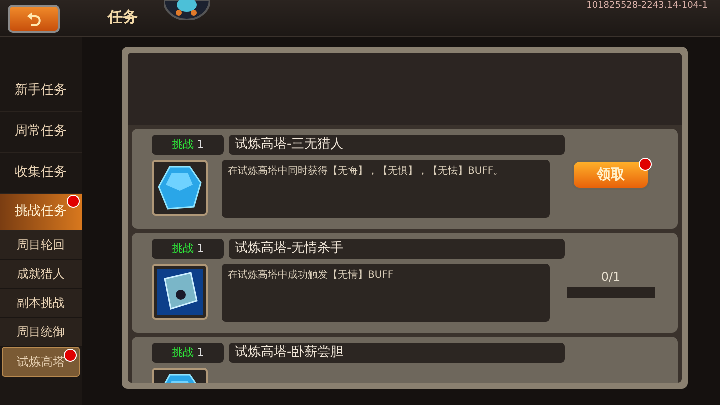 This screenshot has width=720, height=405. I want to click on sidebar-subtab: 成就猎人, so click(41, 274).